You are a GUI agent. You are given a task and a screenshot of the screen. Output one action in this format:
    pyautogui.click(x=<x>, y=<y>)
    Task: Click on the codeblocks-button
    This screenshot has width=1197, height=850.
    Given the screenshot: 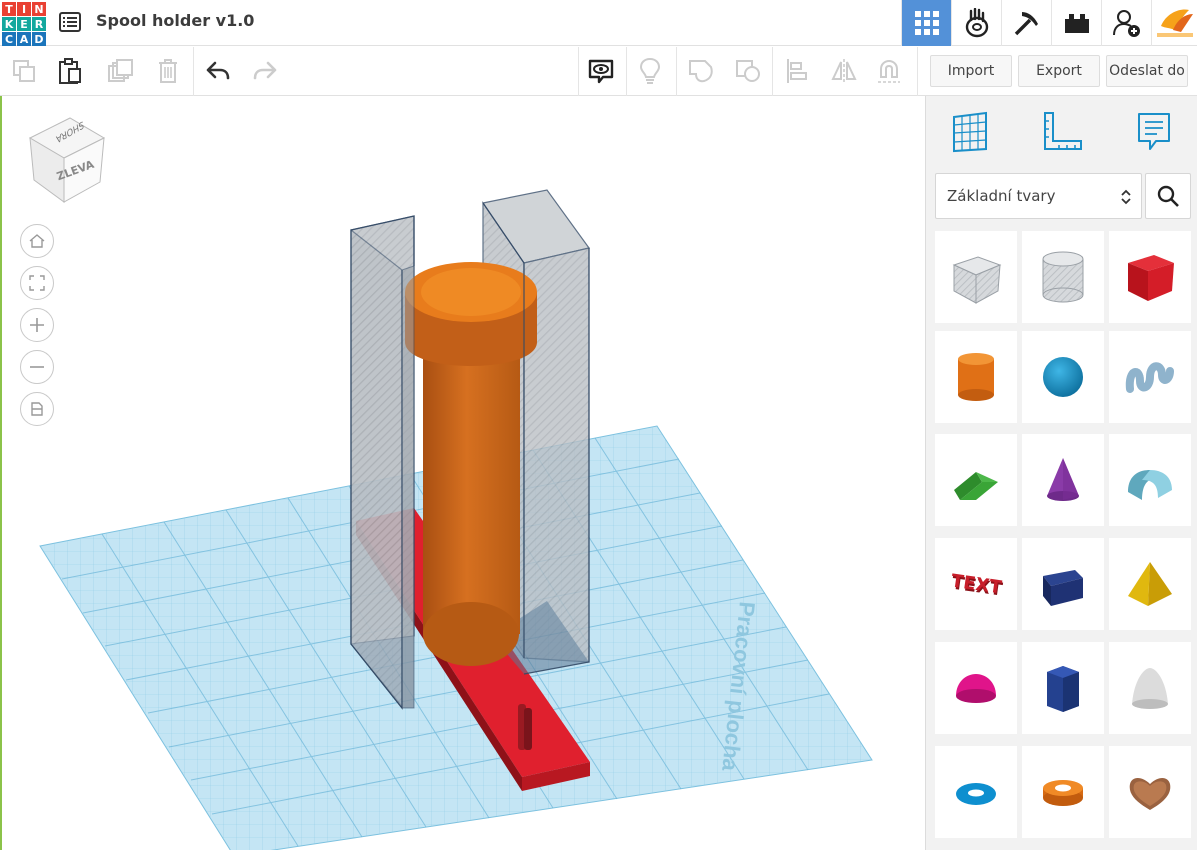 What is the action you would take?
    pyautogui.click(x=1026, y=23)
    